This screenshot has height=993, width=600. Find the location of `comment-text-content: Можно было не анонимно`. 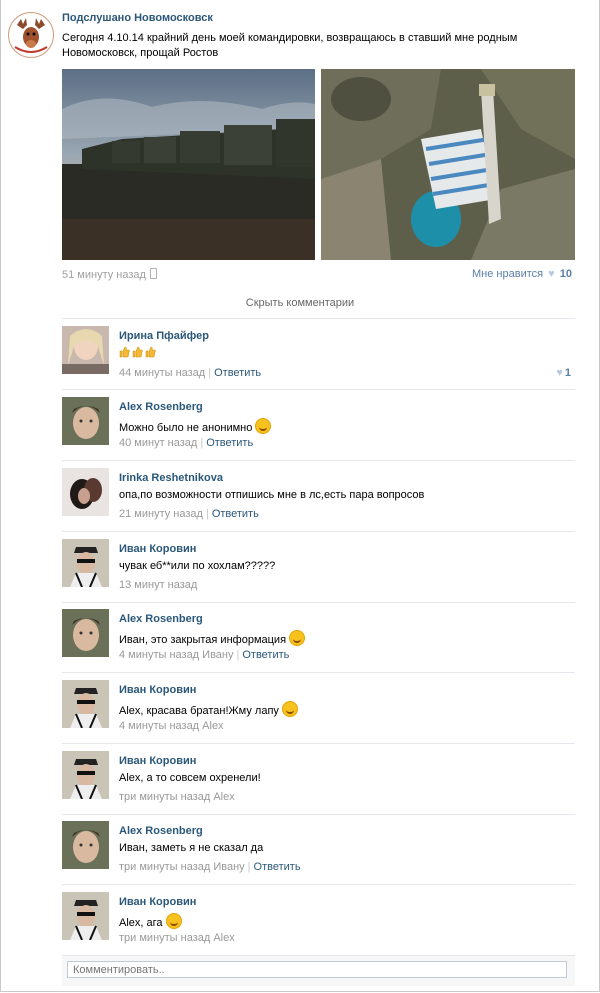

comment-text-content: Можно было не анонимно is located at coordinates (186, 428).